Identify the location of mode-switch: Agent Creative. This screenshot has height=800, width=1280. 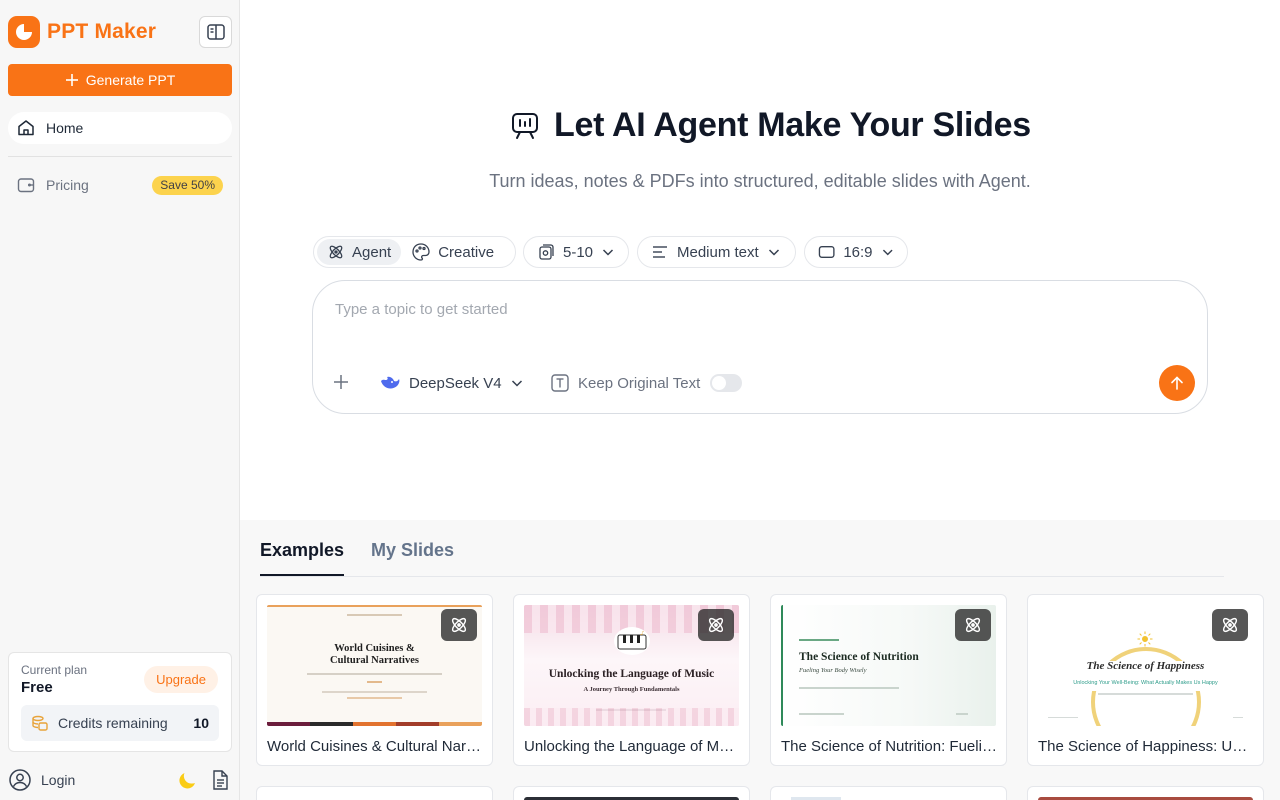
(414, 252).